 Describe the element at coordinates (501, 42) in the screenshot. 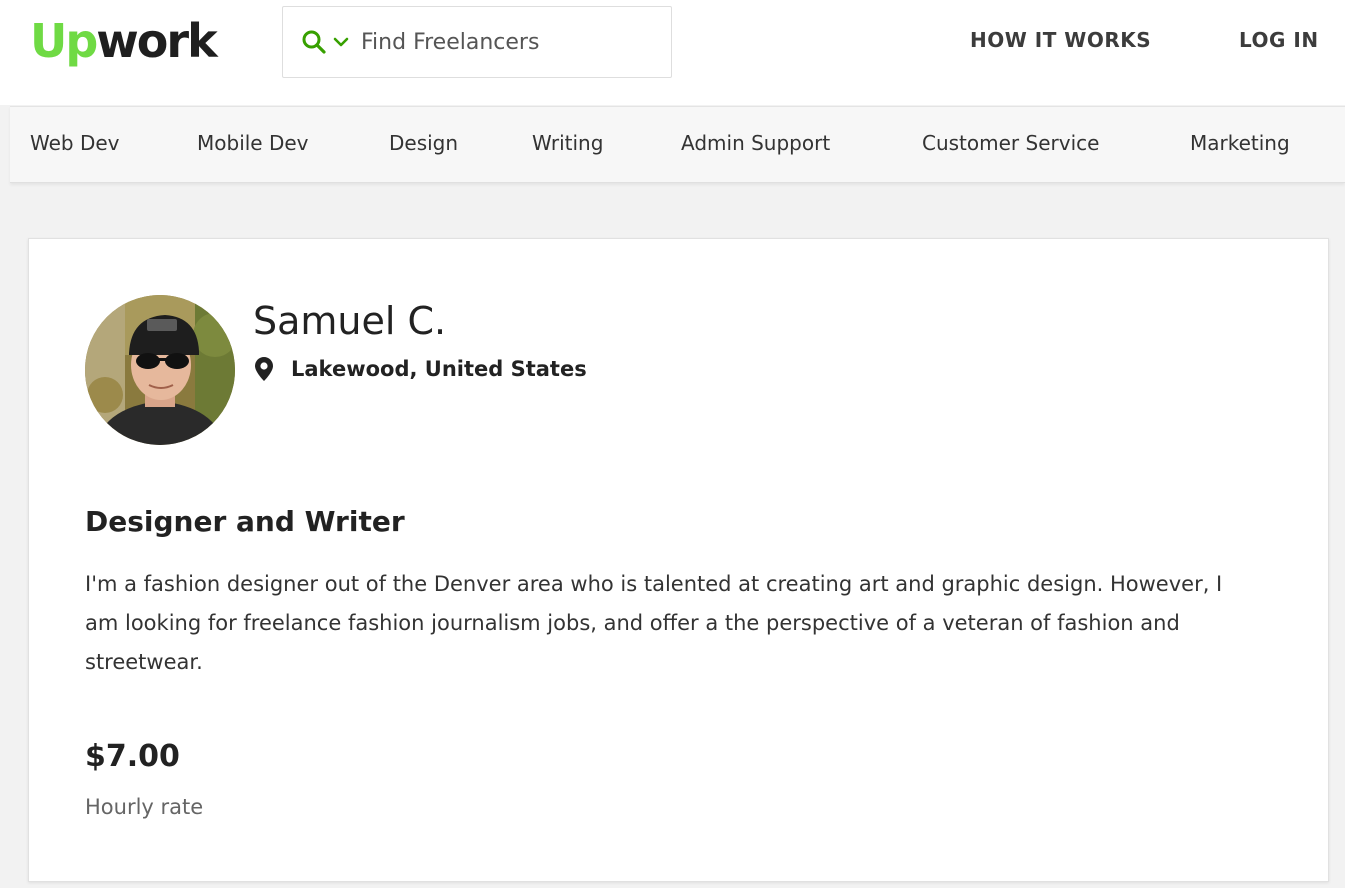

I see `search-input` at that location.